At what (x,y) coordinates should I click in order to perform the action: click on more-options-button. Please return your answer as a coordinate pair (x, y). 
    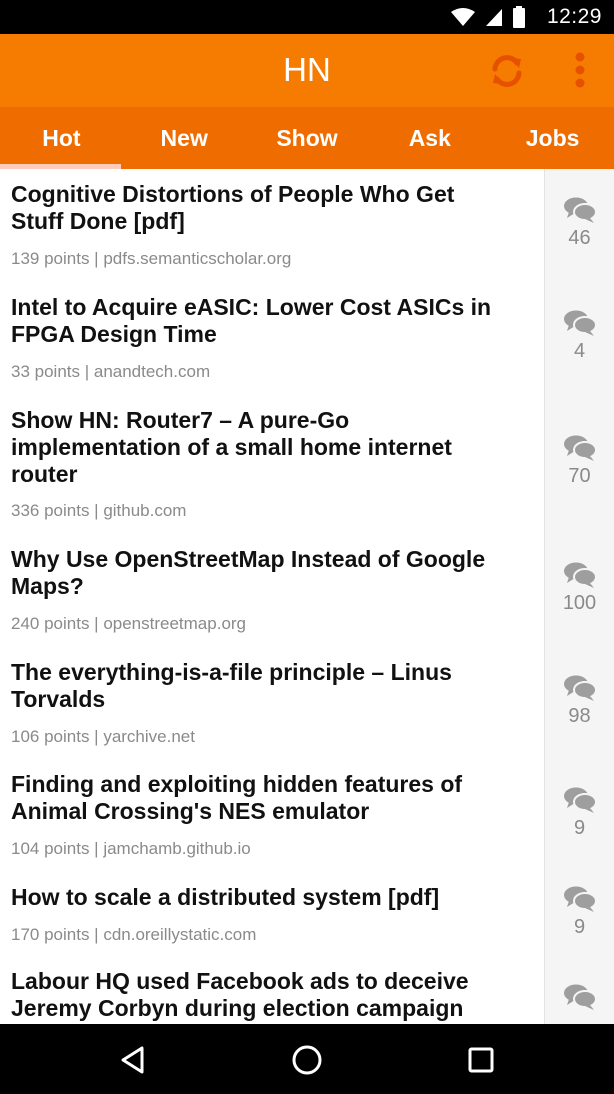
    Looking at the image, I should click on (580, 70).